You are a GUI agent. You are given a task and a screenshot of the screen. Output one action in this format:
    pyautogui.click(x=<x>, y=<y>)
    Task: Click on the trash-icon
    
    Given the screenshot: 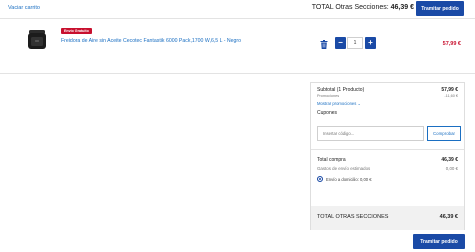 What is the action you would take?
    pyautogui.click(x=324, y=44)
    